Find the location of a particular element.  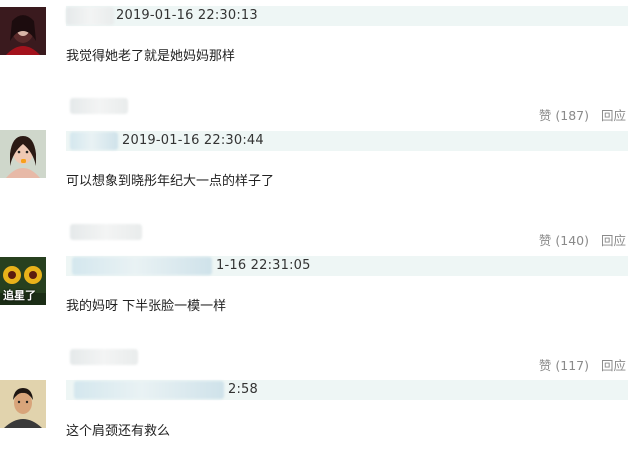

comment-text: 这个肩颈还有救么 is located at coordinates (118, 431).